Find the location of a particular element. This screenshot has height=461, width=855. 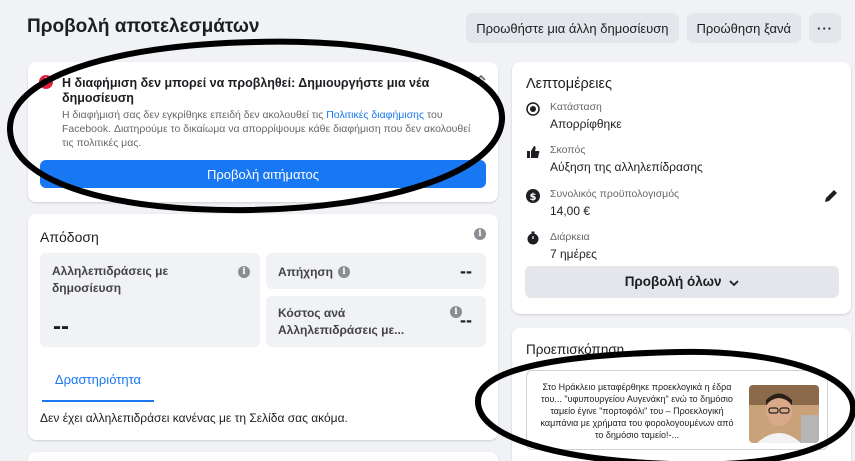

stopwatch-icon is located at coordinates (533, 238).